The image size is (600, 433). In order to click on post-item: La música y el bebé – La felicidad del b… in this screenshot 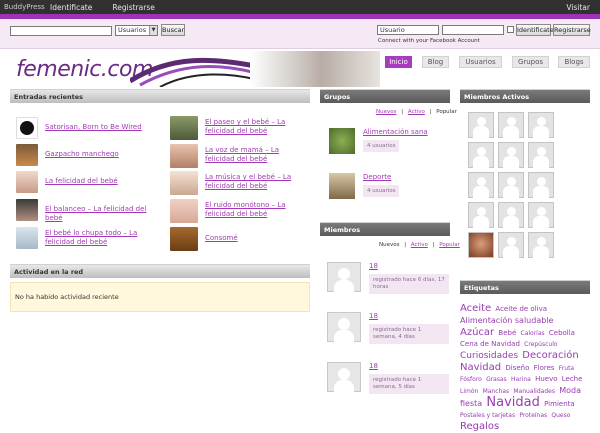, I will do `click(240, 183)`.